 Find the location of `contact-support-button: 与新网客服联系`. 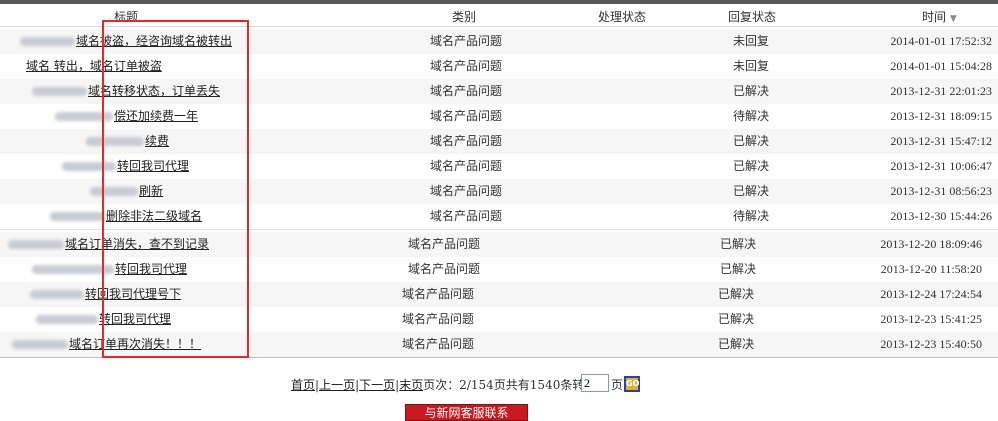

contact-support-button: 与新网客服联系 is located at coordinates (466, 412).